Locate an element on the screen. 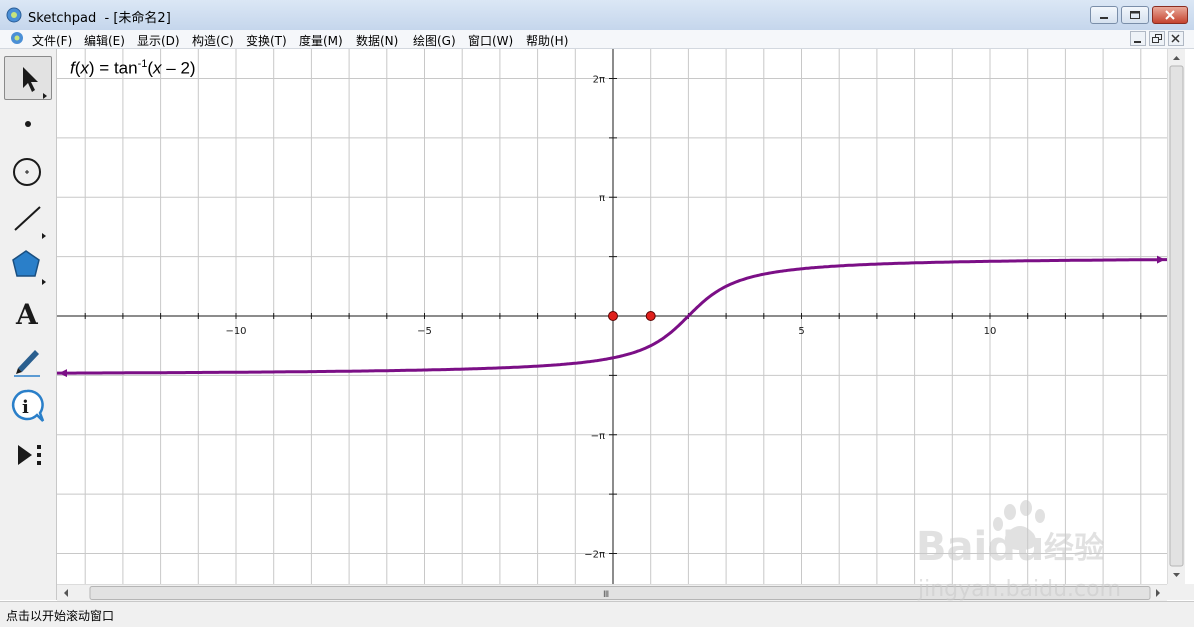 This screenshot has width=1194, height=627. fn-rest: – 2) is located at coordinates (178, 68).